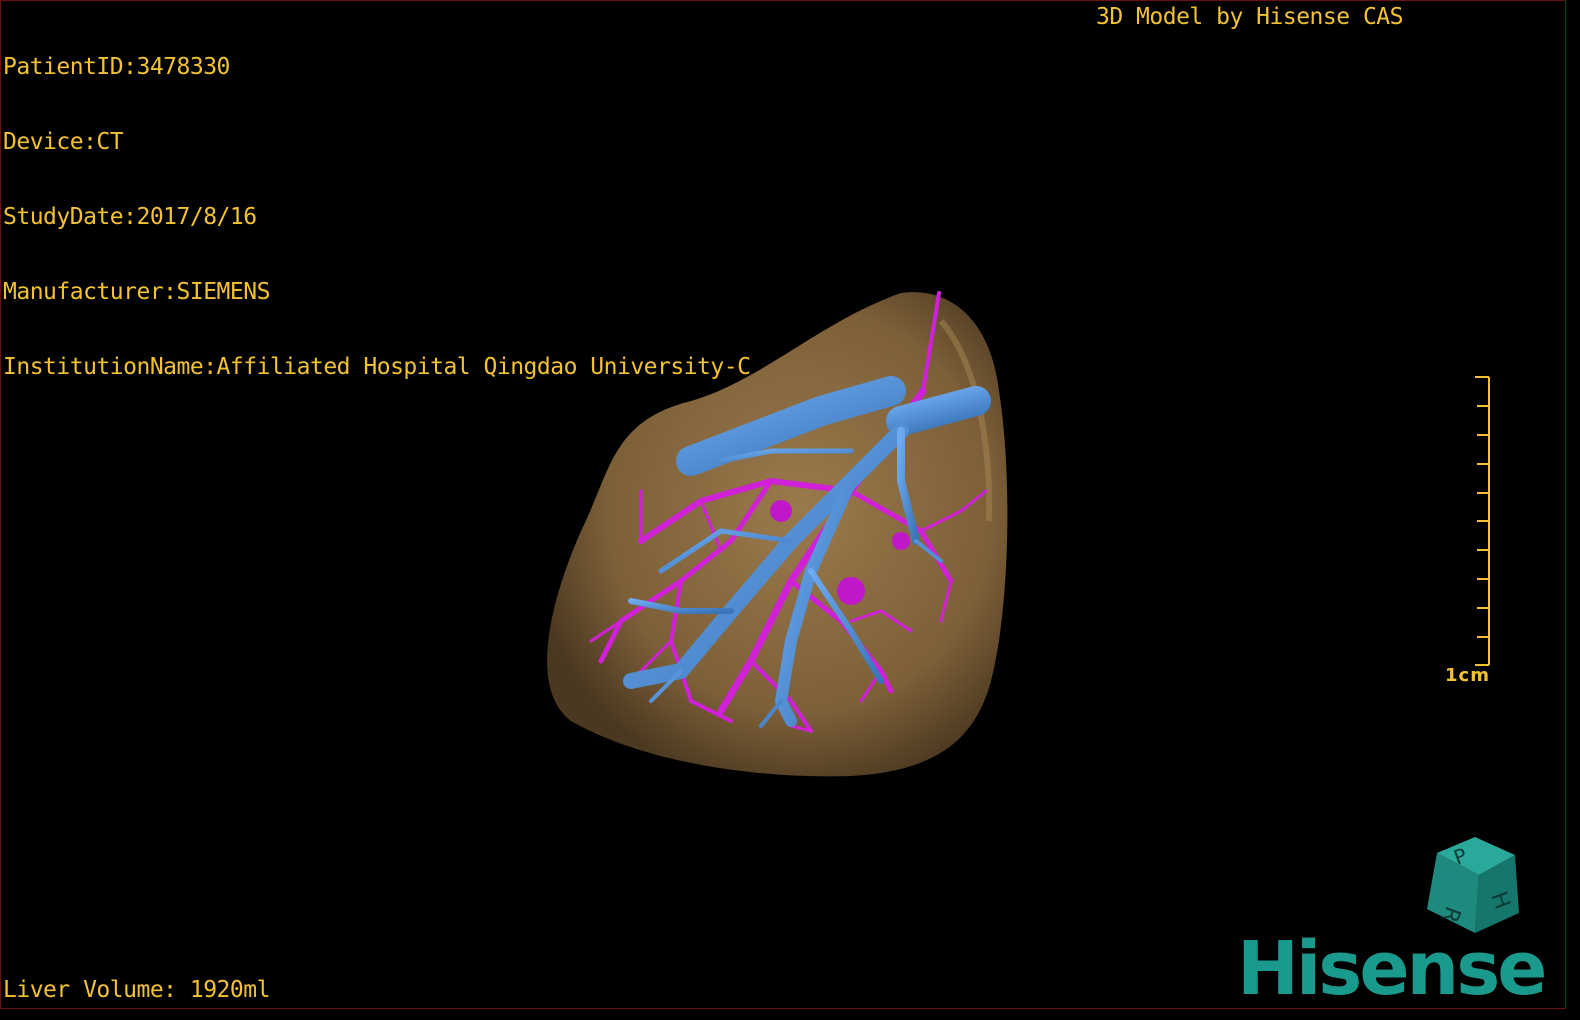 The width and height of the screenshot is (1580, 1020). Describe the element at coordinates (130, 217) in the screenshot. I see `study-date-label: StudyDate:2017/8/16` at that location.